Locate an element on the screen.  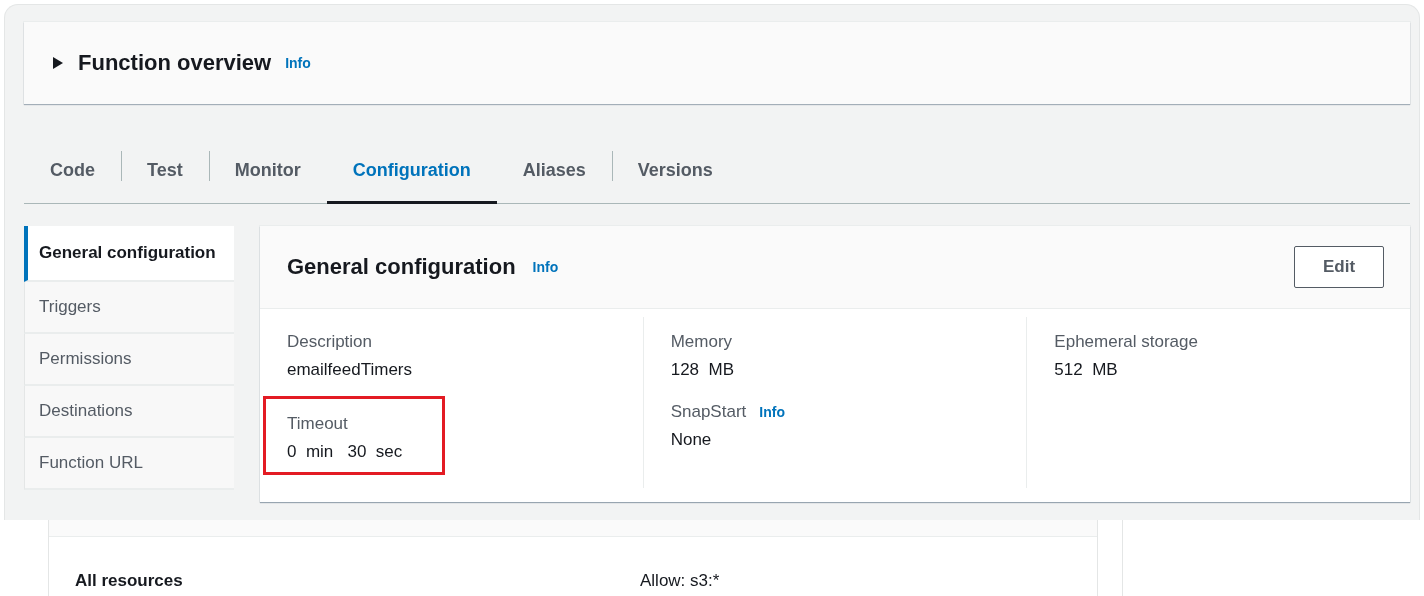
field-value: 128 MB is located at coordinates (702, 370).